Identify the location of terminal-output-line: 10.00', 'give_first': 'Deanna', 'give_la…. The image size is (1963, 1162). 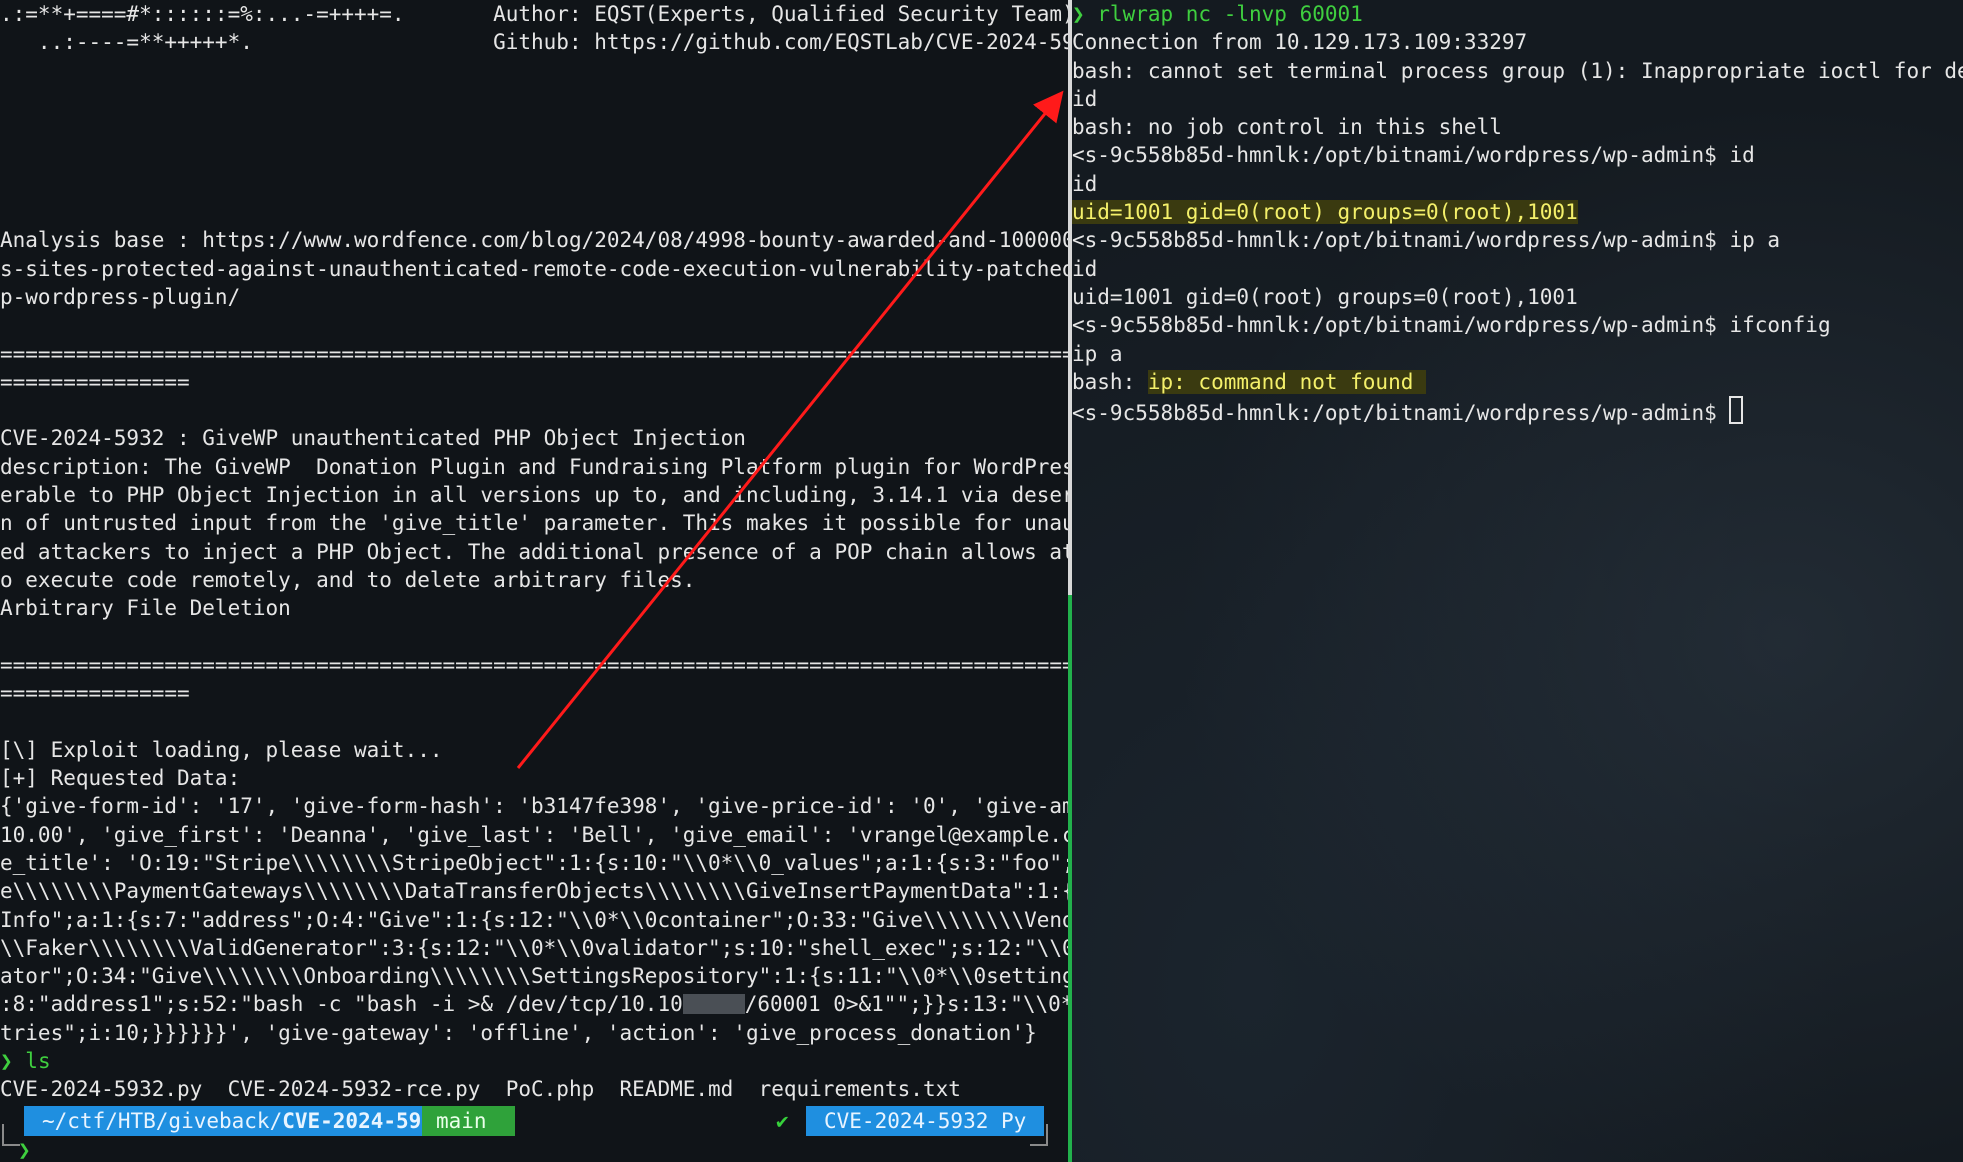
(534, 834).